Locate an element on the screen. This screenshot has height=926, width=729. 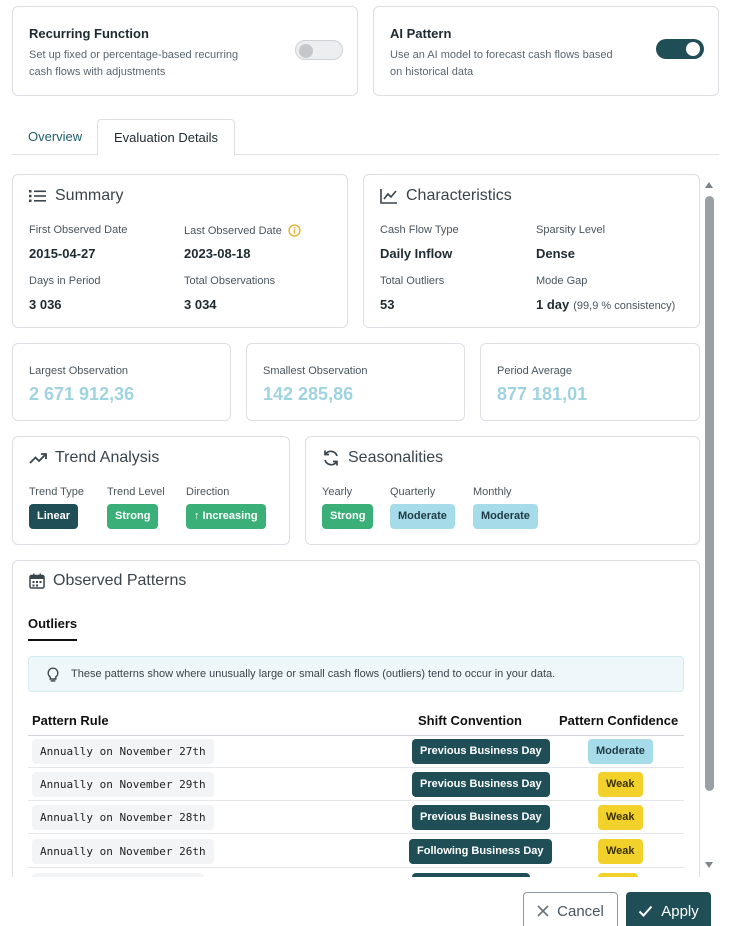
scroll-down-arrow is located at coordinates (709, 865).